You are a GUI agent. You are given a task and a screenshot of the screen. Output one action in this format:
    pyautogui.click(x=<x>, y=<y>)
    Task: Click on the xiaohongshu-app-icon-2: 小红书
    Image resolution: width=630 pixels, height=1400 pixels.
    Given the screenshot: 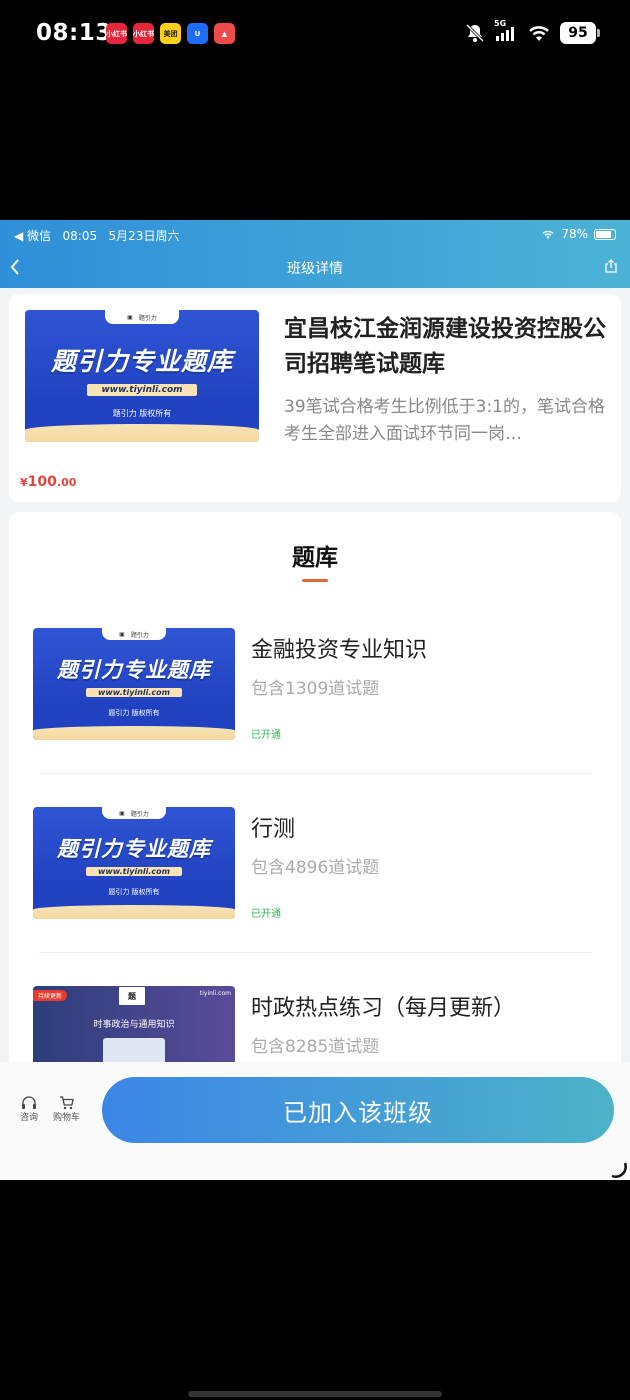 What is the action you would take?
    pyautogui.click(x=143, y=33)
    